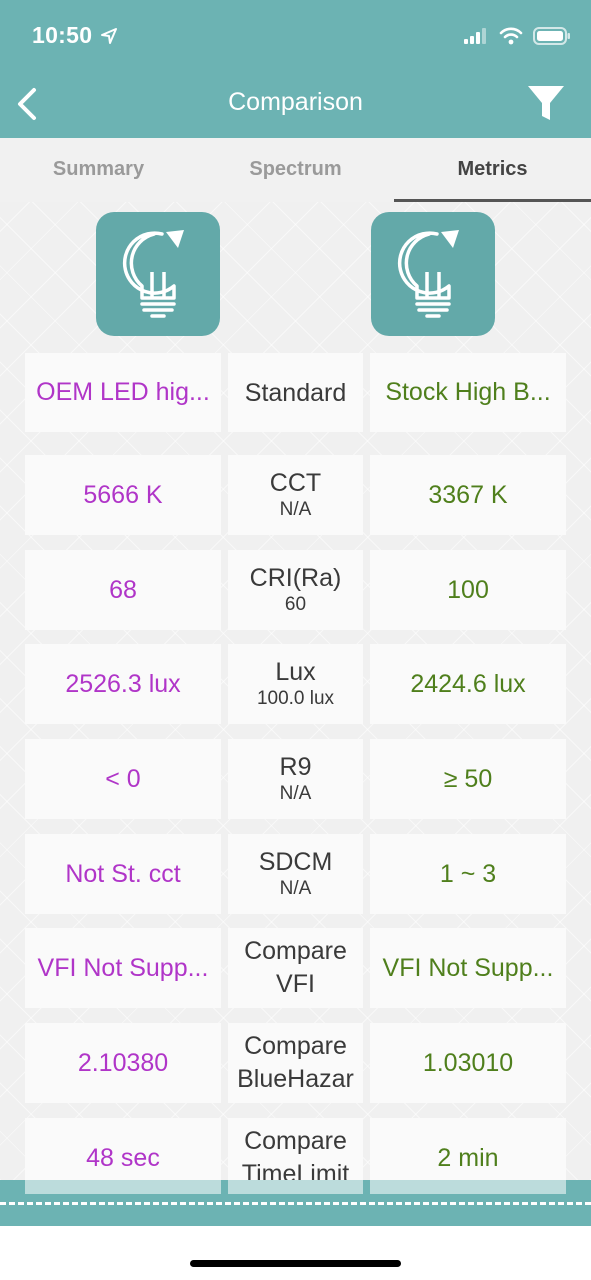  I want to click on left-value: 68, so click(123, 589).